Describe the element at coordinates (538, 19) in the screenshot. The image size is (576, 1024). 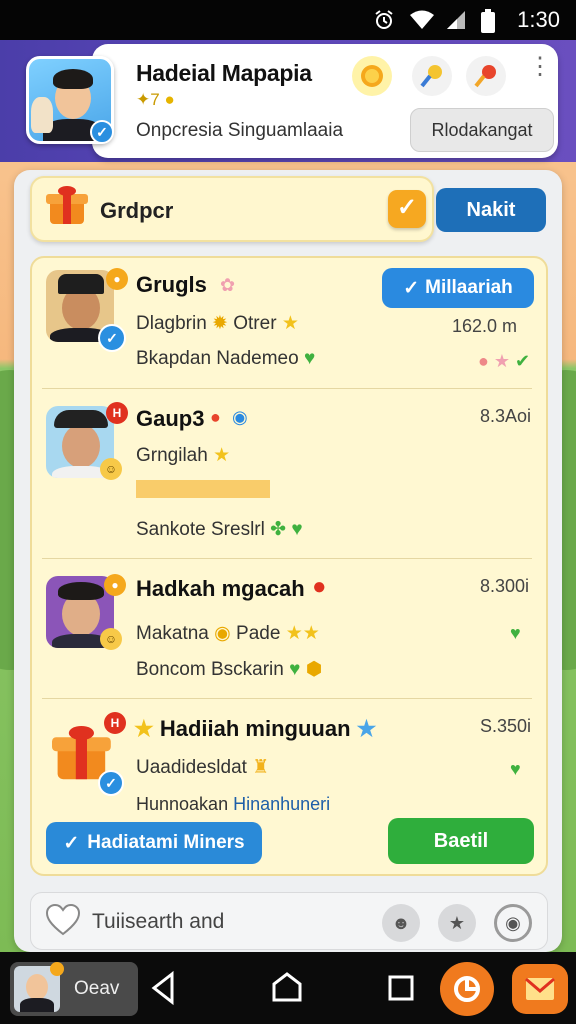
I see `status-time: 1:30` at that location.